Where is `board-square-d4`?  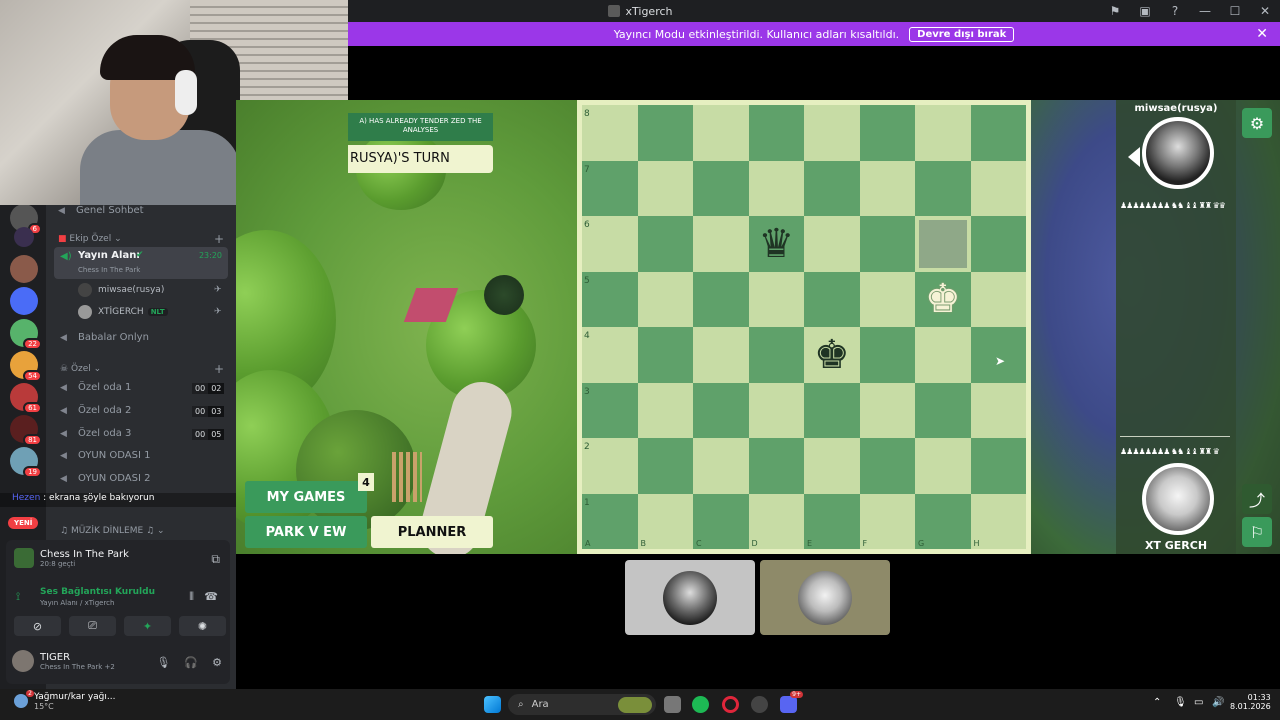 board-square-d4 is located at coordinates (776, 355).